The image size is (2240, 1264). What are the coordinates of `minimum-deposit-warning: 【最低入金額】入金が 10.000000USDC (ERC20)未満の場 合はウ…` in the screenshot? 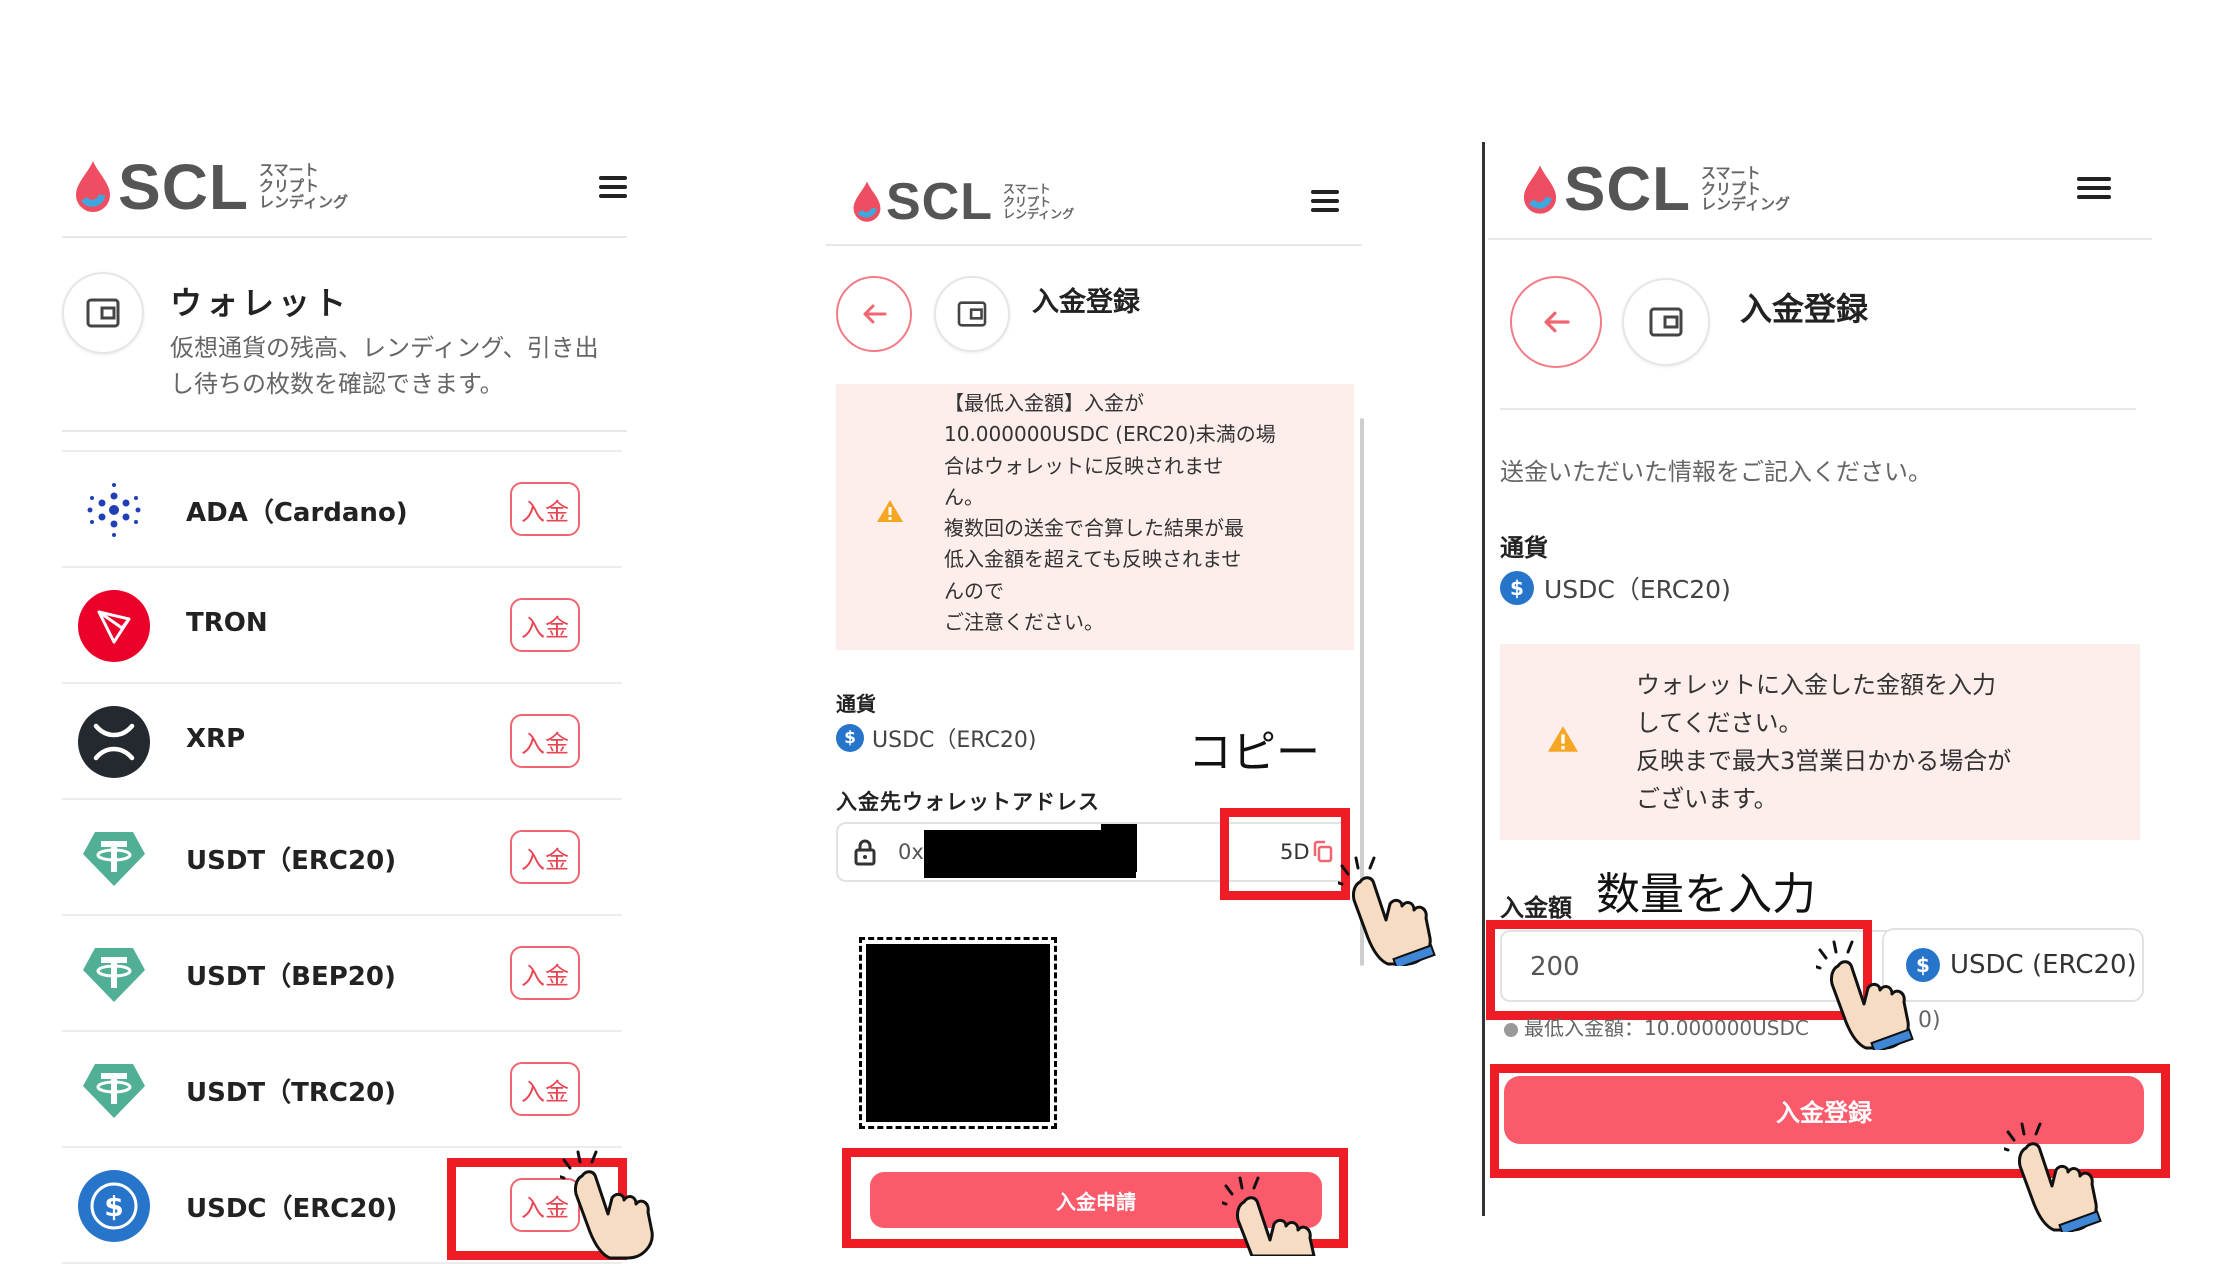 It's located at (1095, 517).